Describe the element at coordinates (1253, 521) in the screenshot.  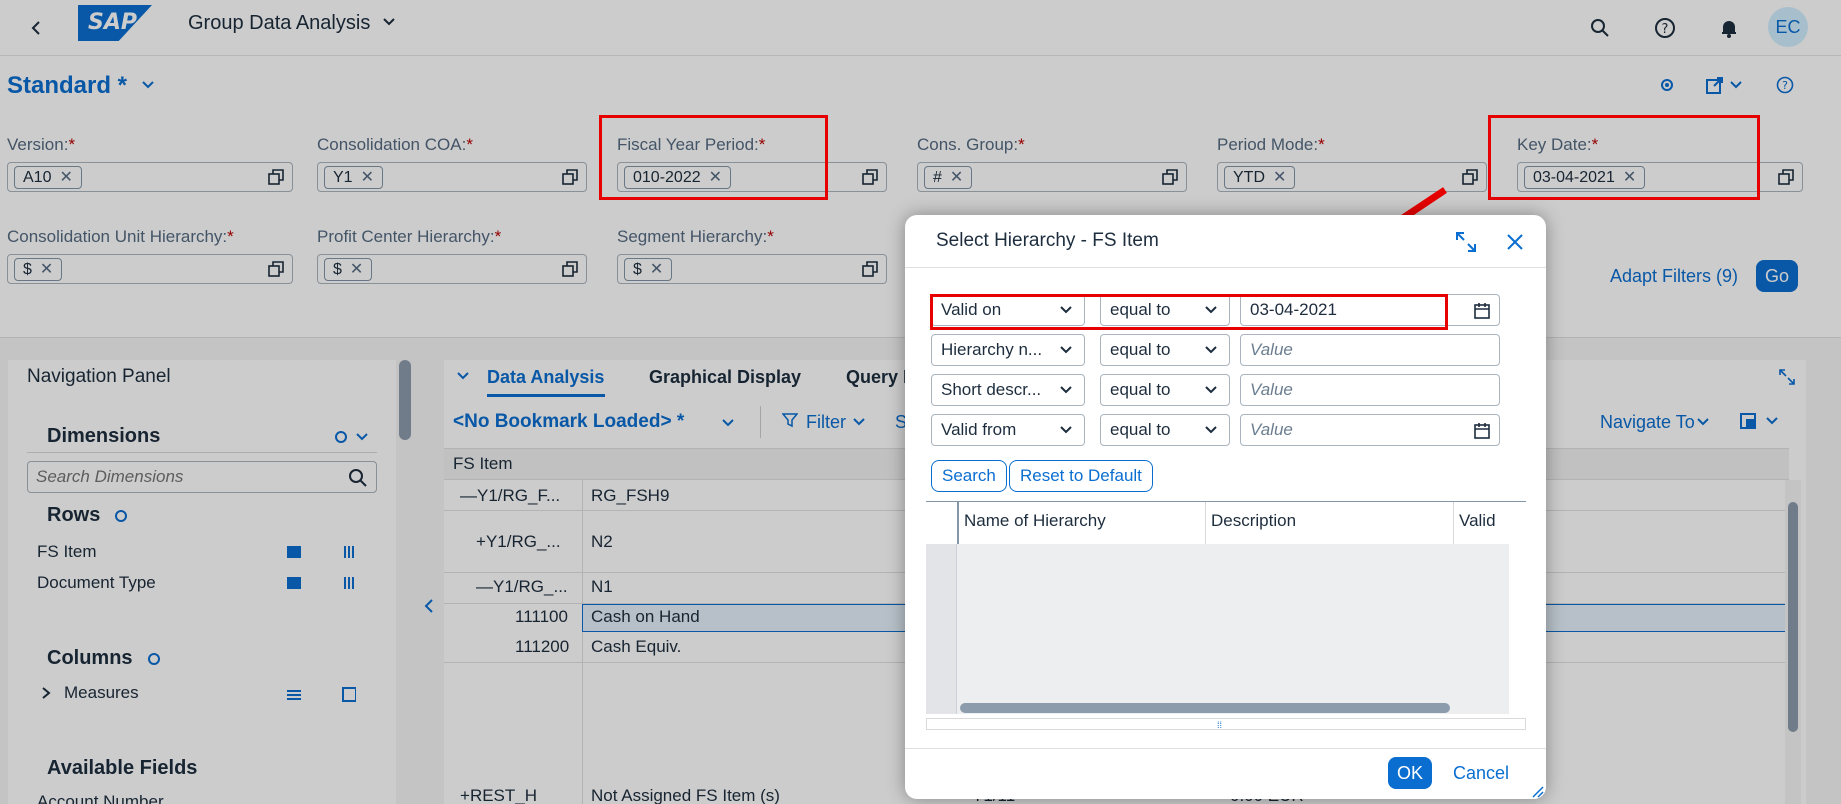
I see `grid-col-description: Description` at that location.